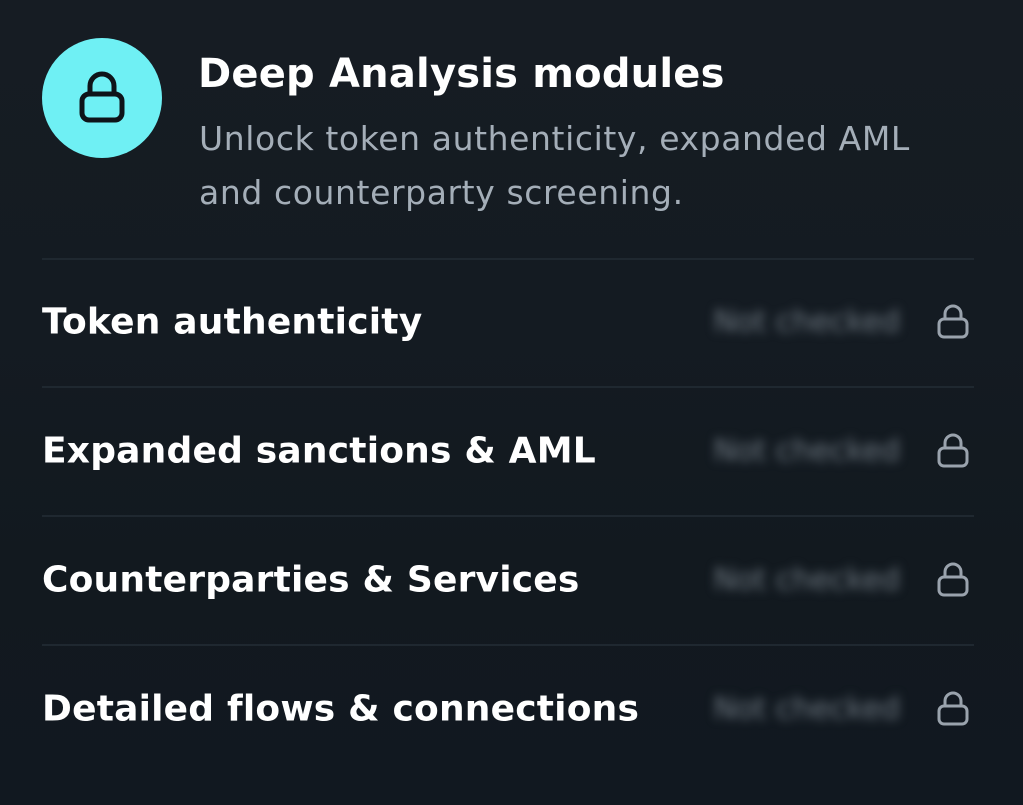 This screenshot has height=805, width=1023. Describe the element at coordinates (461, 74) in the screenshot. I see `card-title: Deep Analysis modules` at that location.